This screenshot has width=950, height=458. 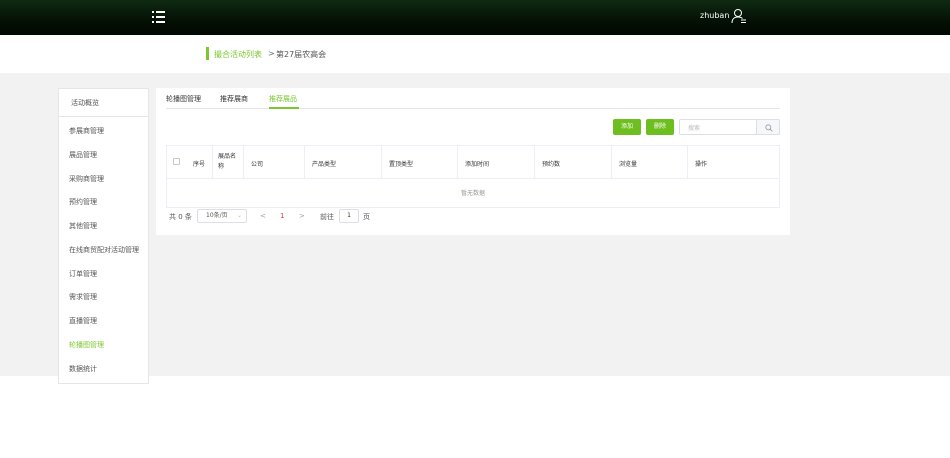 I want to click on column-header: 操作, so click(x=701, y=164).